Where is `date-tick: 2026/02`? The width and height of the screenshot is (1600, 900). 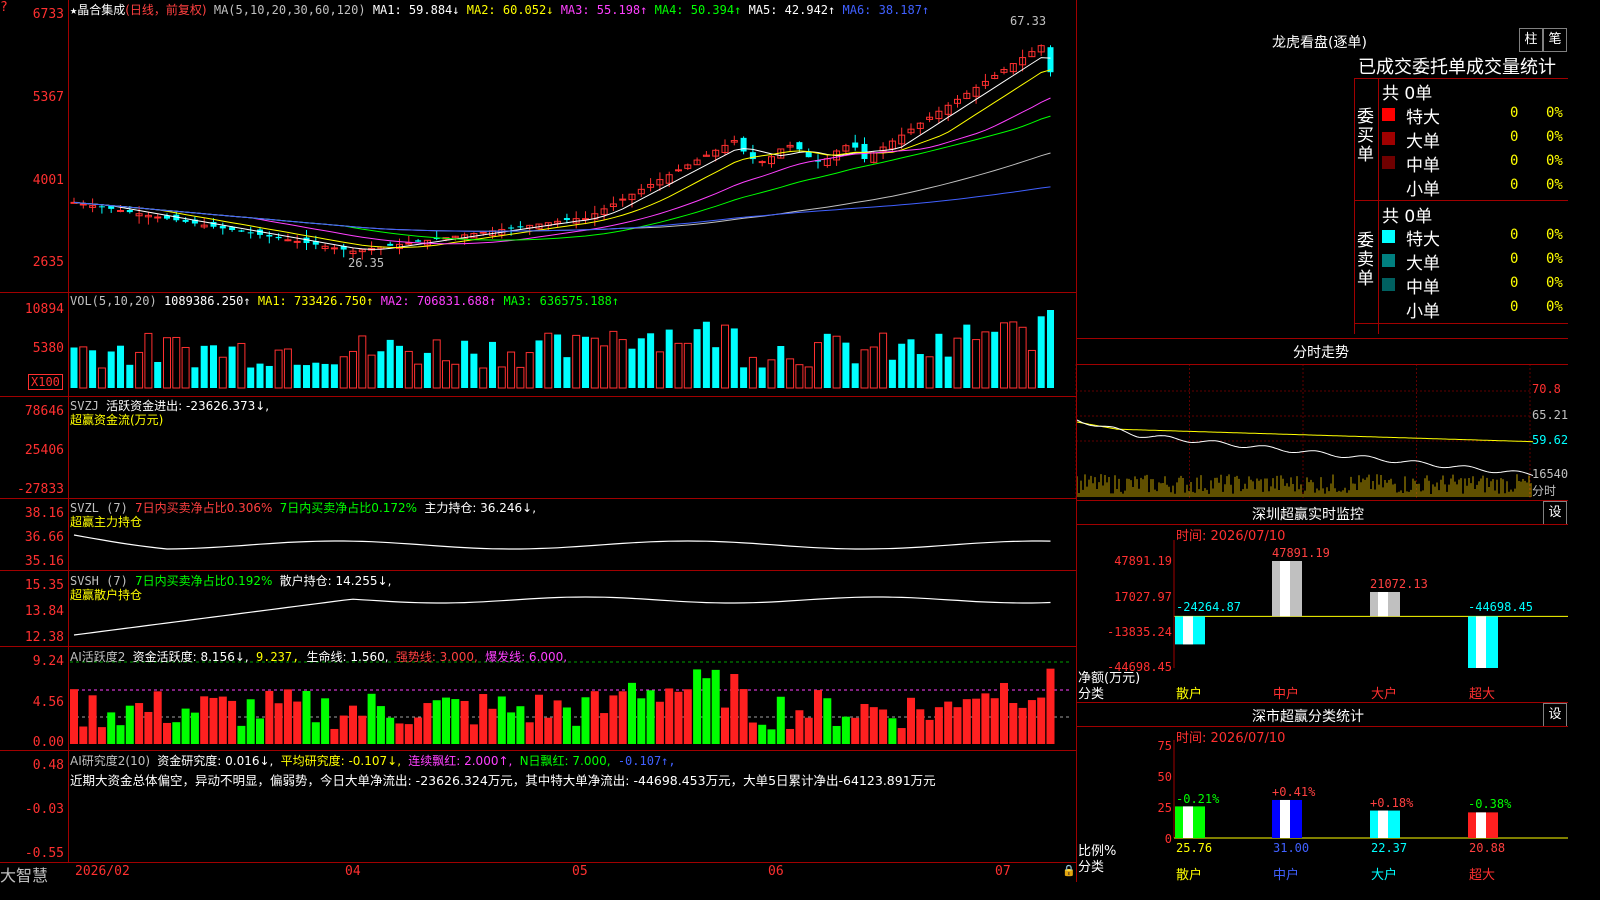
date-tick: 2026/02 is located at coordinates (102, 871).